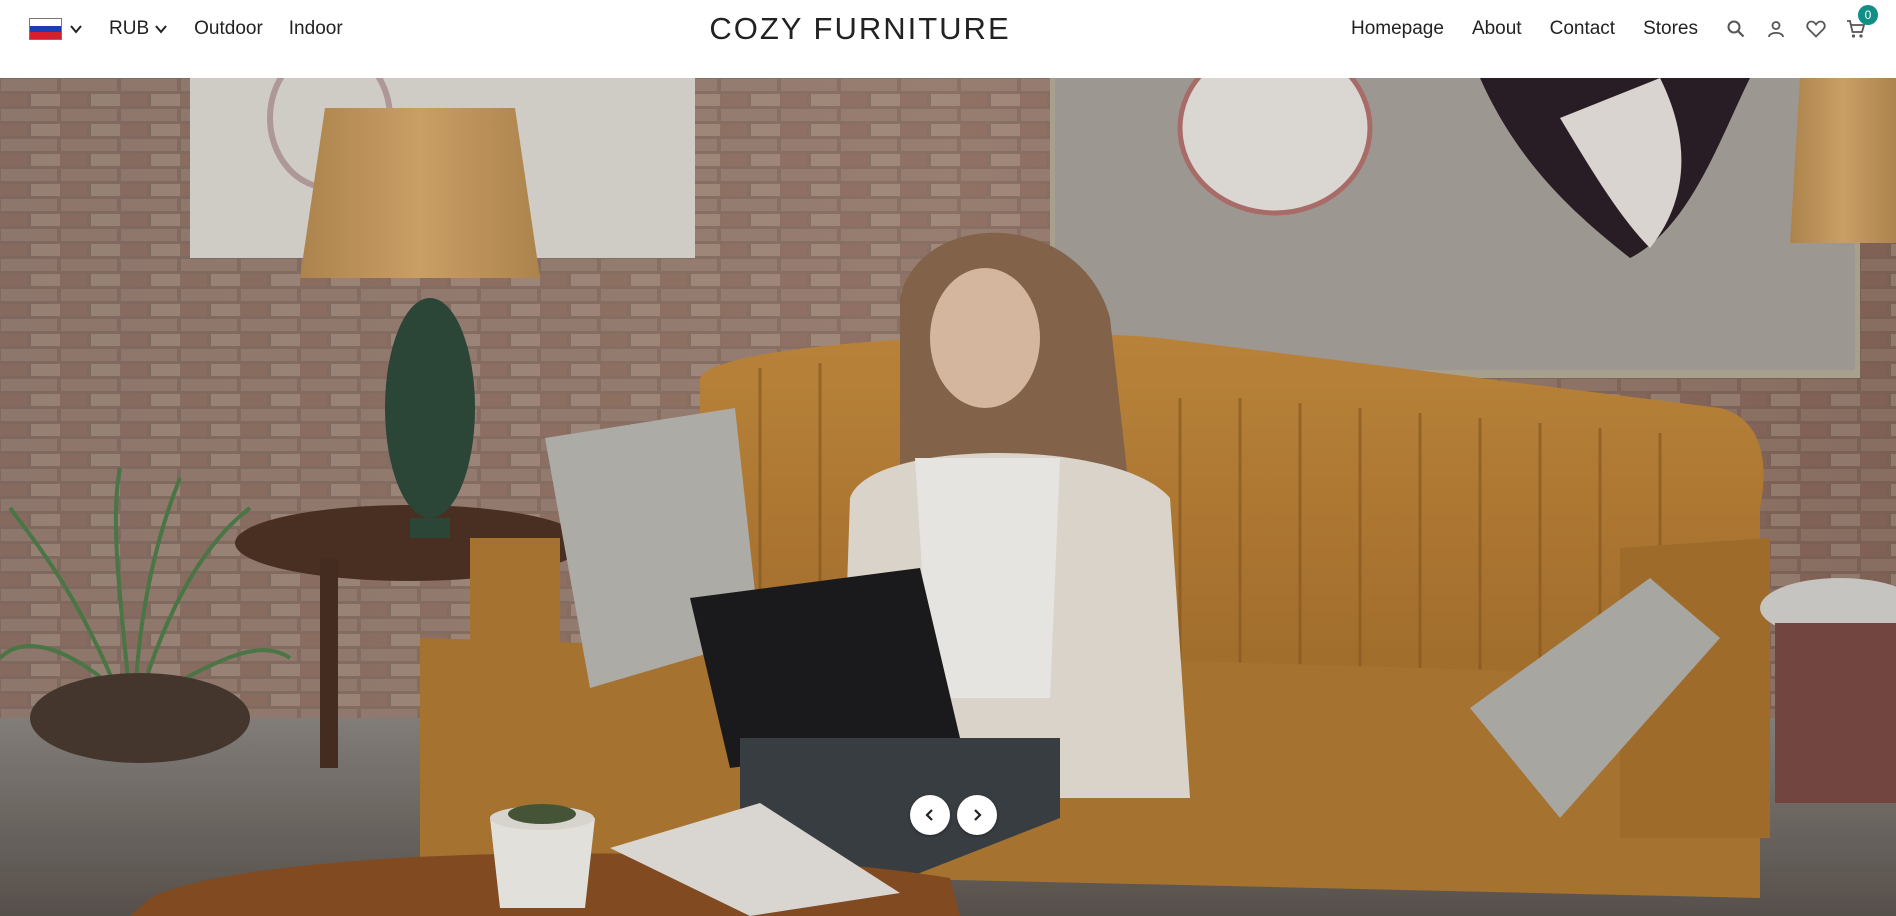 Image resolution: width=1896 pixels, height=916 pixels. What do you see at coordinates (1497, 29) in the screenshot?
I see `nav-about-link: About` at bounding box center [1497, 29].